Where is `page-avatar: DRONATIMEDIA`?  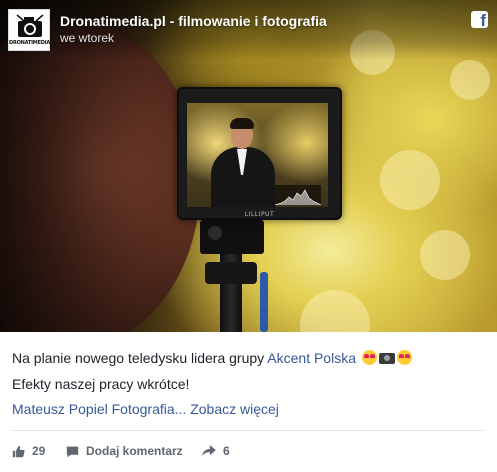 page-avatar: DRONATIMEDIA is located at coordinates (29, 30).